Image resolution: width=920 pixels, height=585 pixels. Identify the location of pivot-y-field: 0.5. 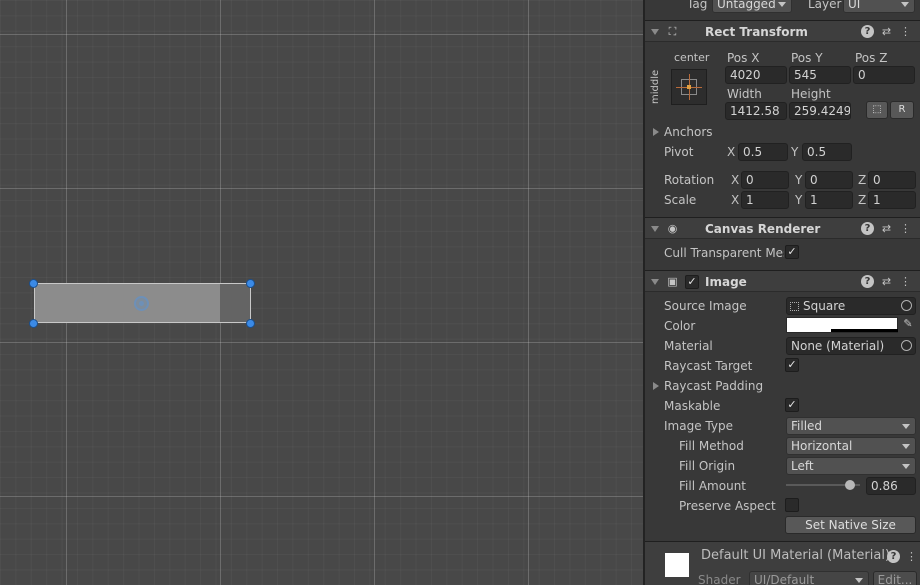
(827, 152).